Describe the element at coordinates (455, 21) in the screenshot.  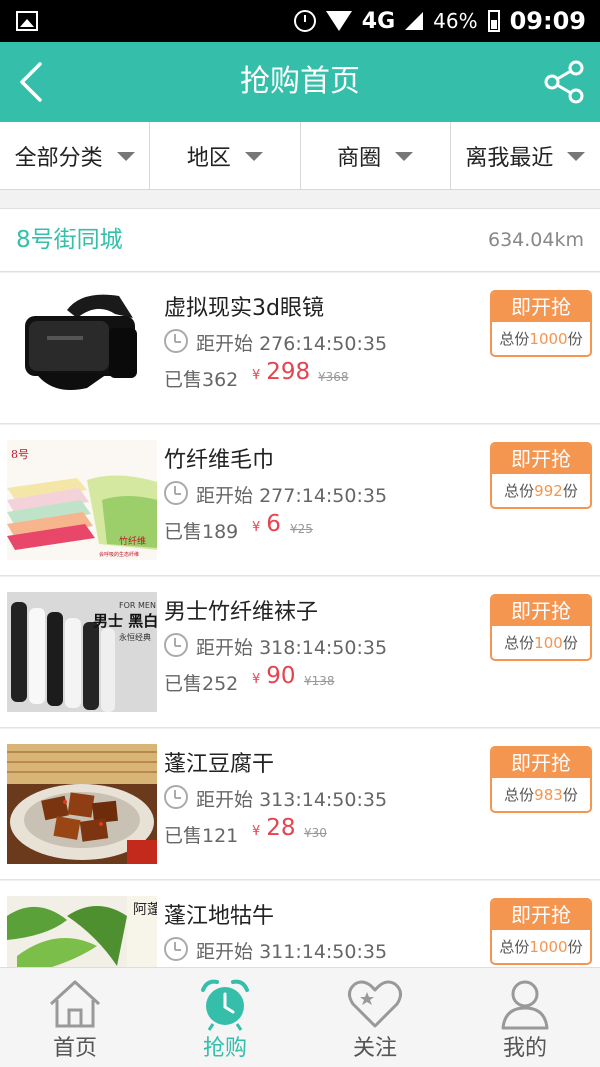
I see `battery-percent: 46%` at that location.